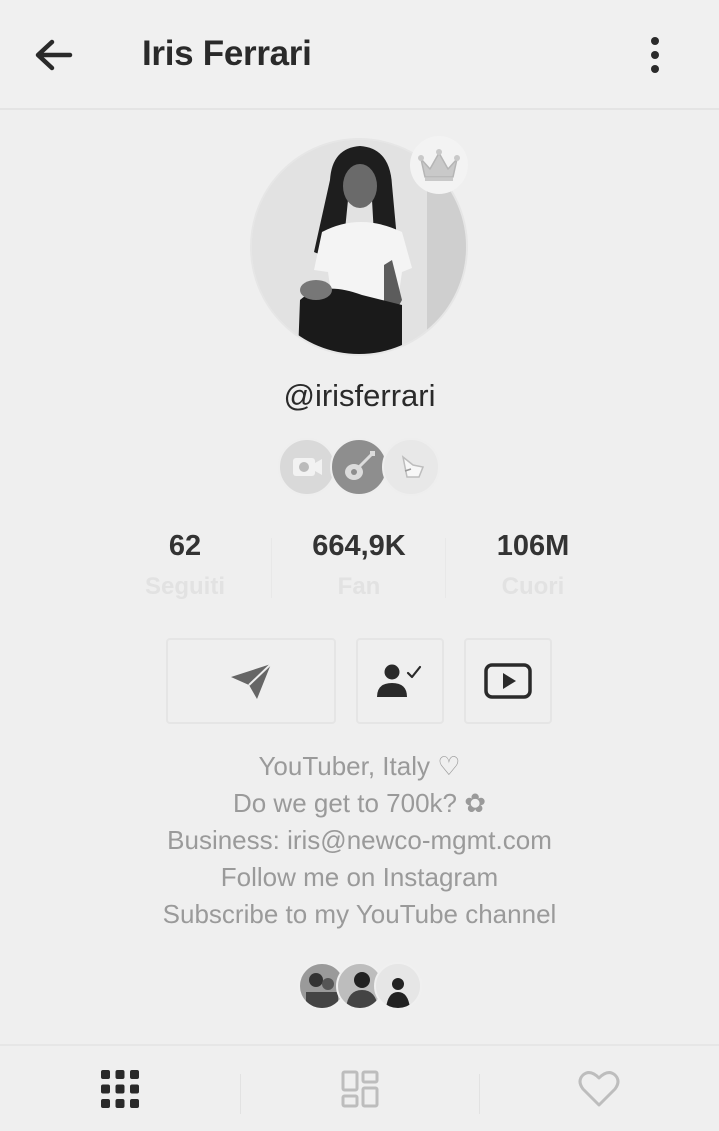 This screenshot has width=719, height=1131. What do you see at coordinates (227, 53) in the screenshot?
I see `page-title: Iris Ferrari` at bounding box center [227, 53].